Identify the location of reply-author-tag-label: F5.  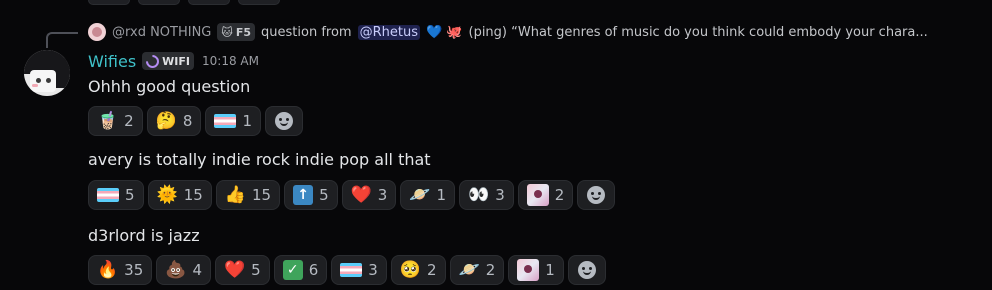
(243, 32).